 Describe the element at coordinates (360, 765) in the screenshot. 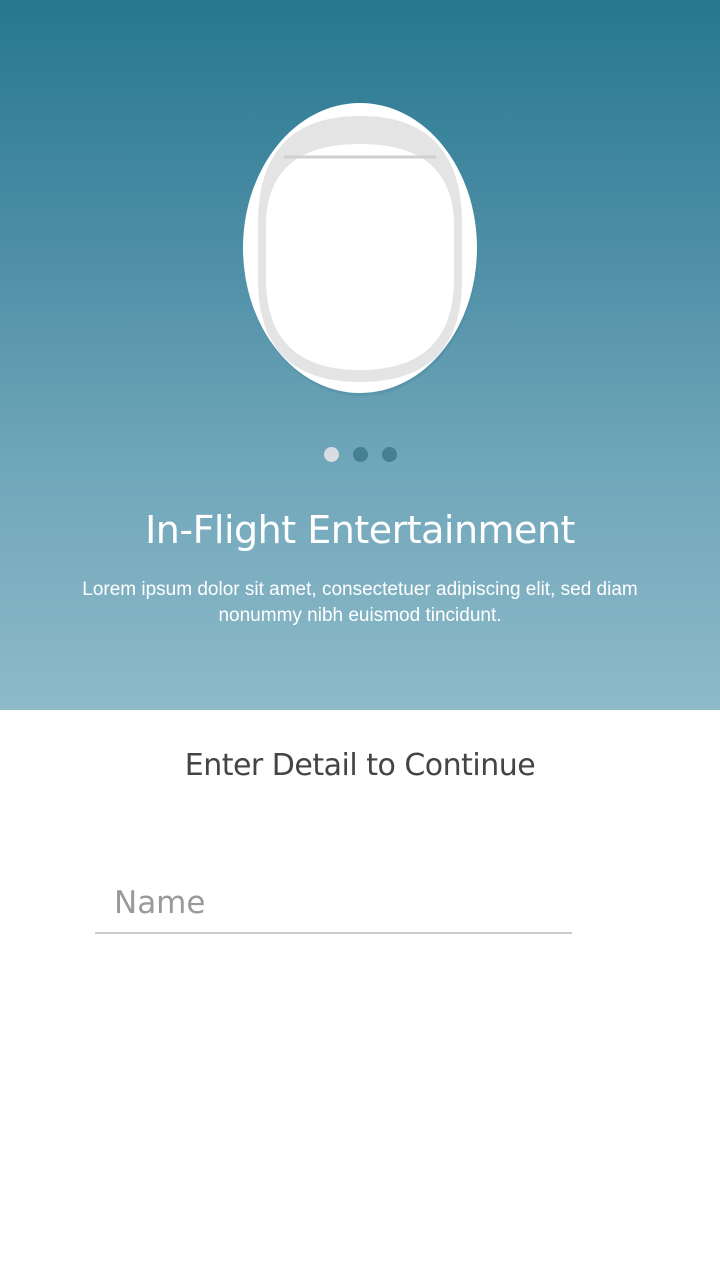

I see `form-title: Enter Detail to Continue` at that location.